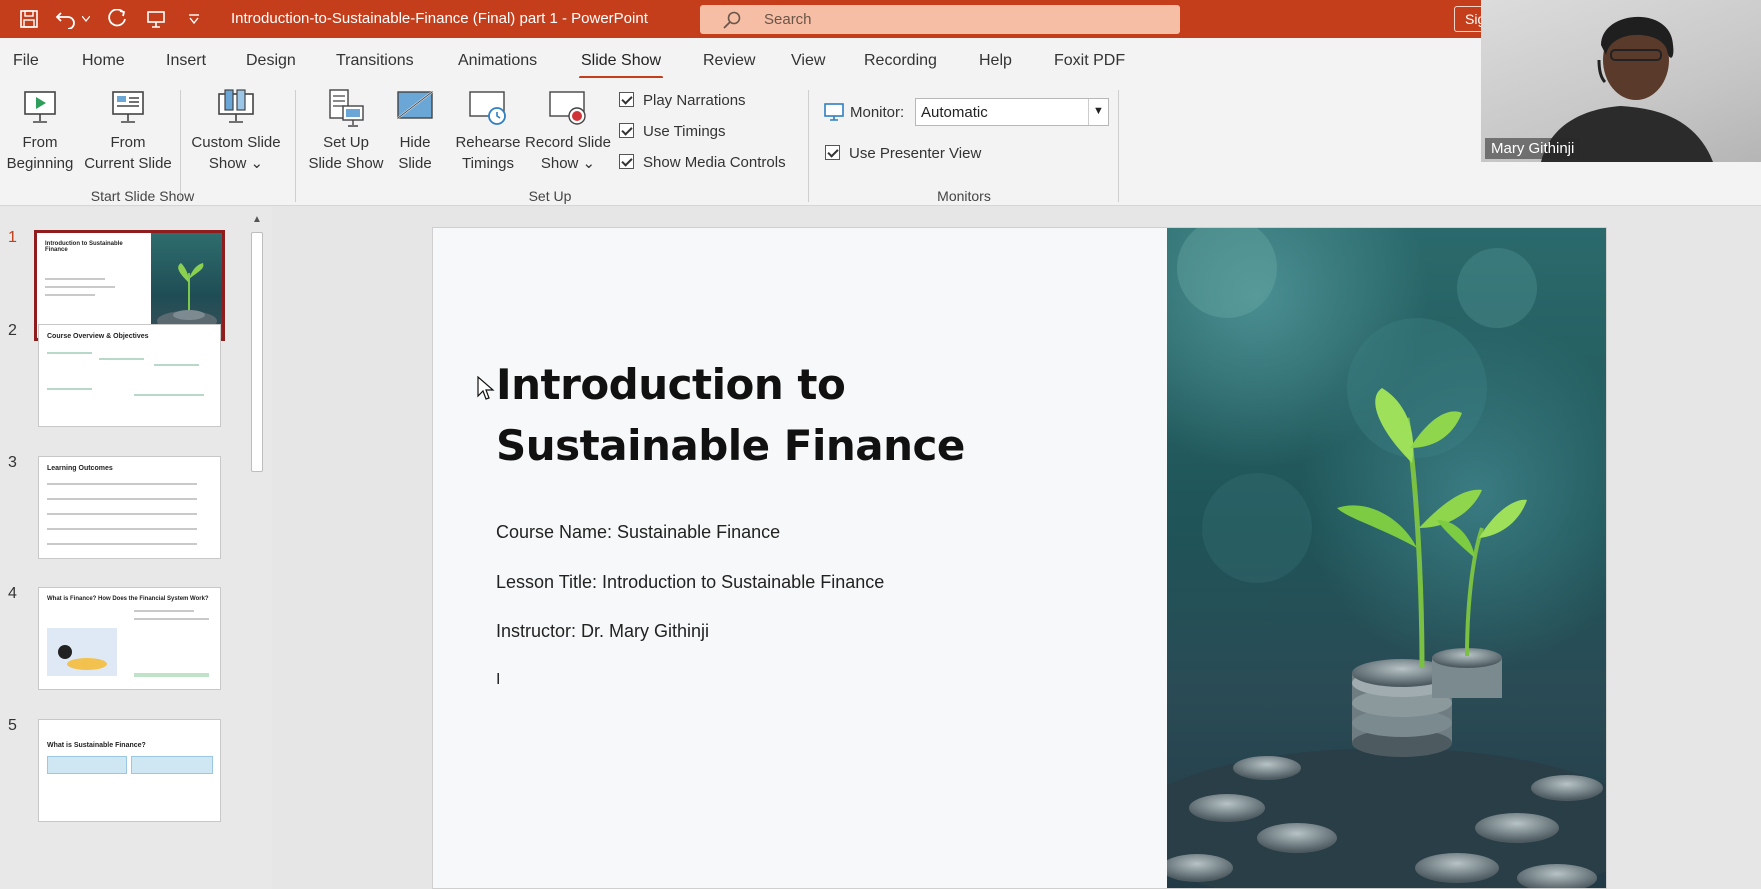 The width and height of the screenshot is (1761, 889). What do you see at coordinates (236, 131) in the screenshot?
I see `custom-slide-show-button: Custom Slide Show ⌄` at bounding box center [236, 131].